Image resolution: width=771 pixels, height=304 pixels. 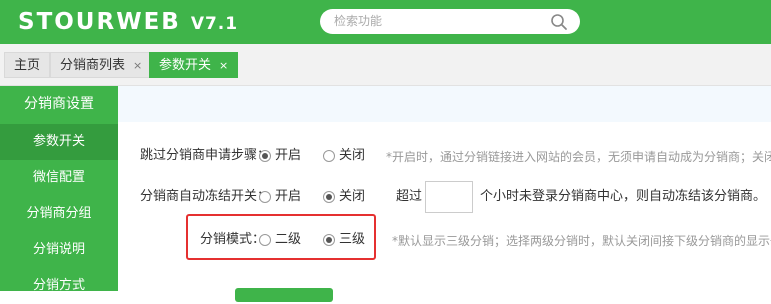 I want to click on search-box: 检索功能, so click(x=450, y=21).